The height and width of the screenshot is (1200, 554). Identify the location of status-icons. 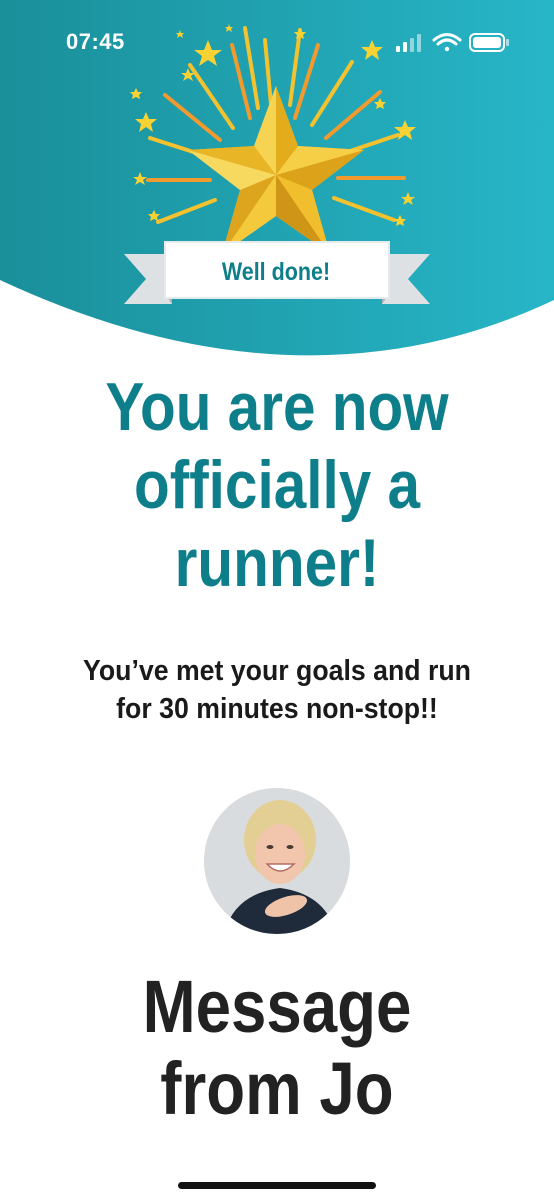
(452, 42).